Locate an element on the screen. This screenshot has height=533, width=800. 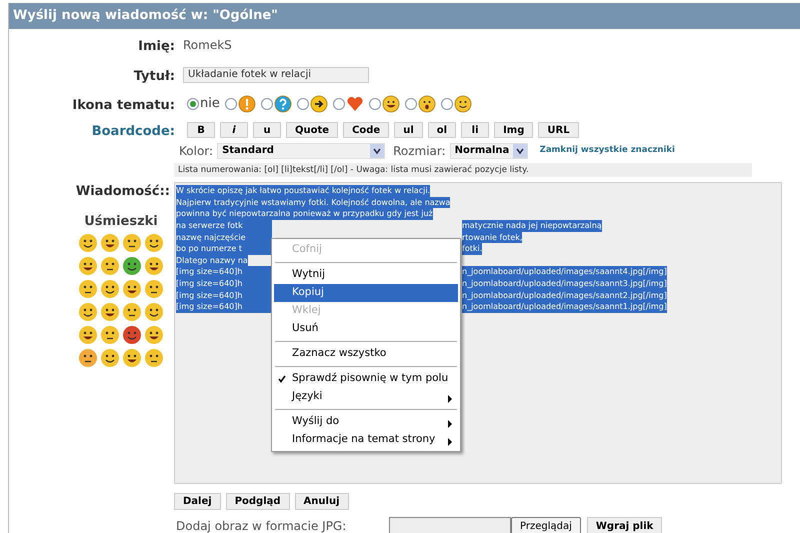
hint-bar: Lista numerowania: [ol] [li]tekst[/li] [/ol] - Uwaga: lista musi zawierać pozycje listy. is located at coordinates (463, 170).